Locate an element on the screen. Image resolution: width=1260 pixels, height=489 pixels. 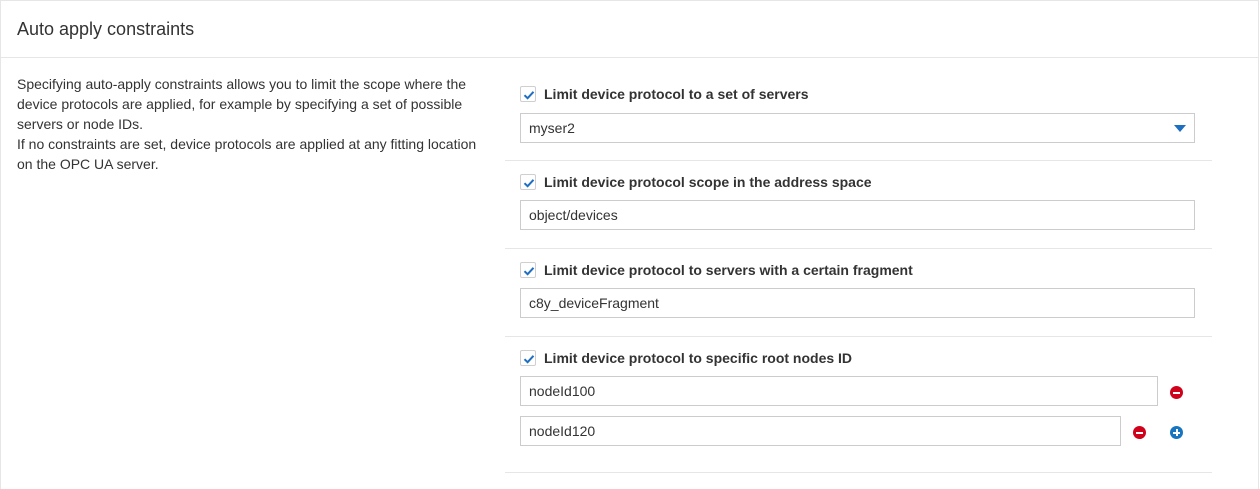
root-node-input-2-field is located at coordinates (824, 431).